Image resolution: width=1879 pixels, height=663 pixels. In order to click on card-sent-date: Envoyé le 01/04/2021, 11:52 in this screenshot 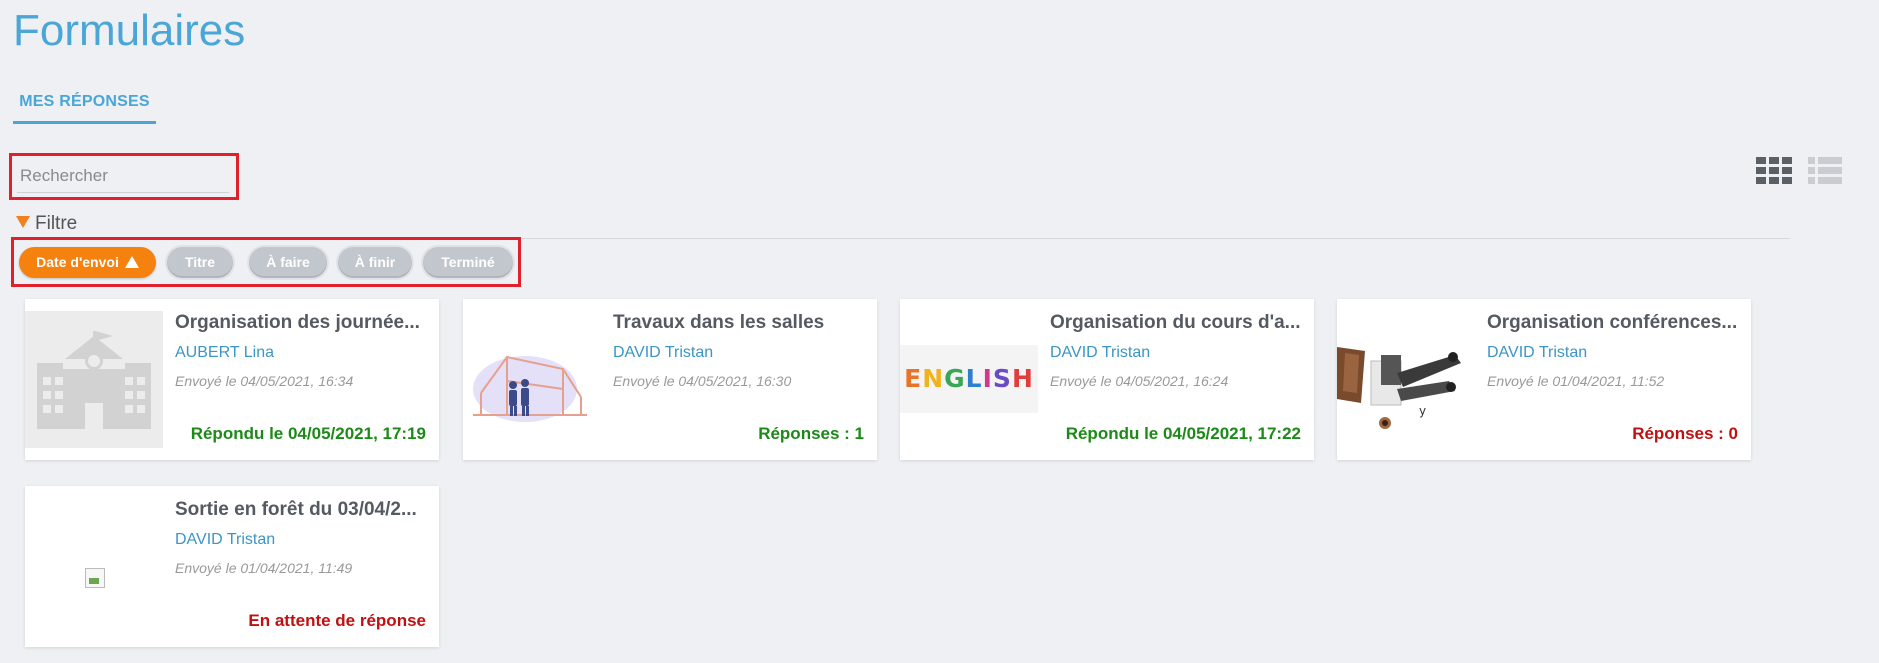, I will do `click(1576, 381)`.